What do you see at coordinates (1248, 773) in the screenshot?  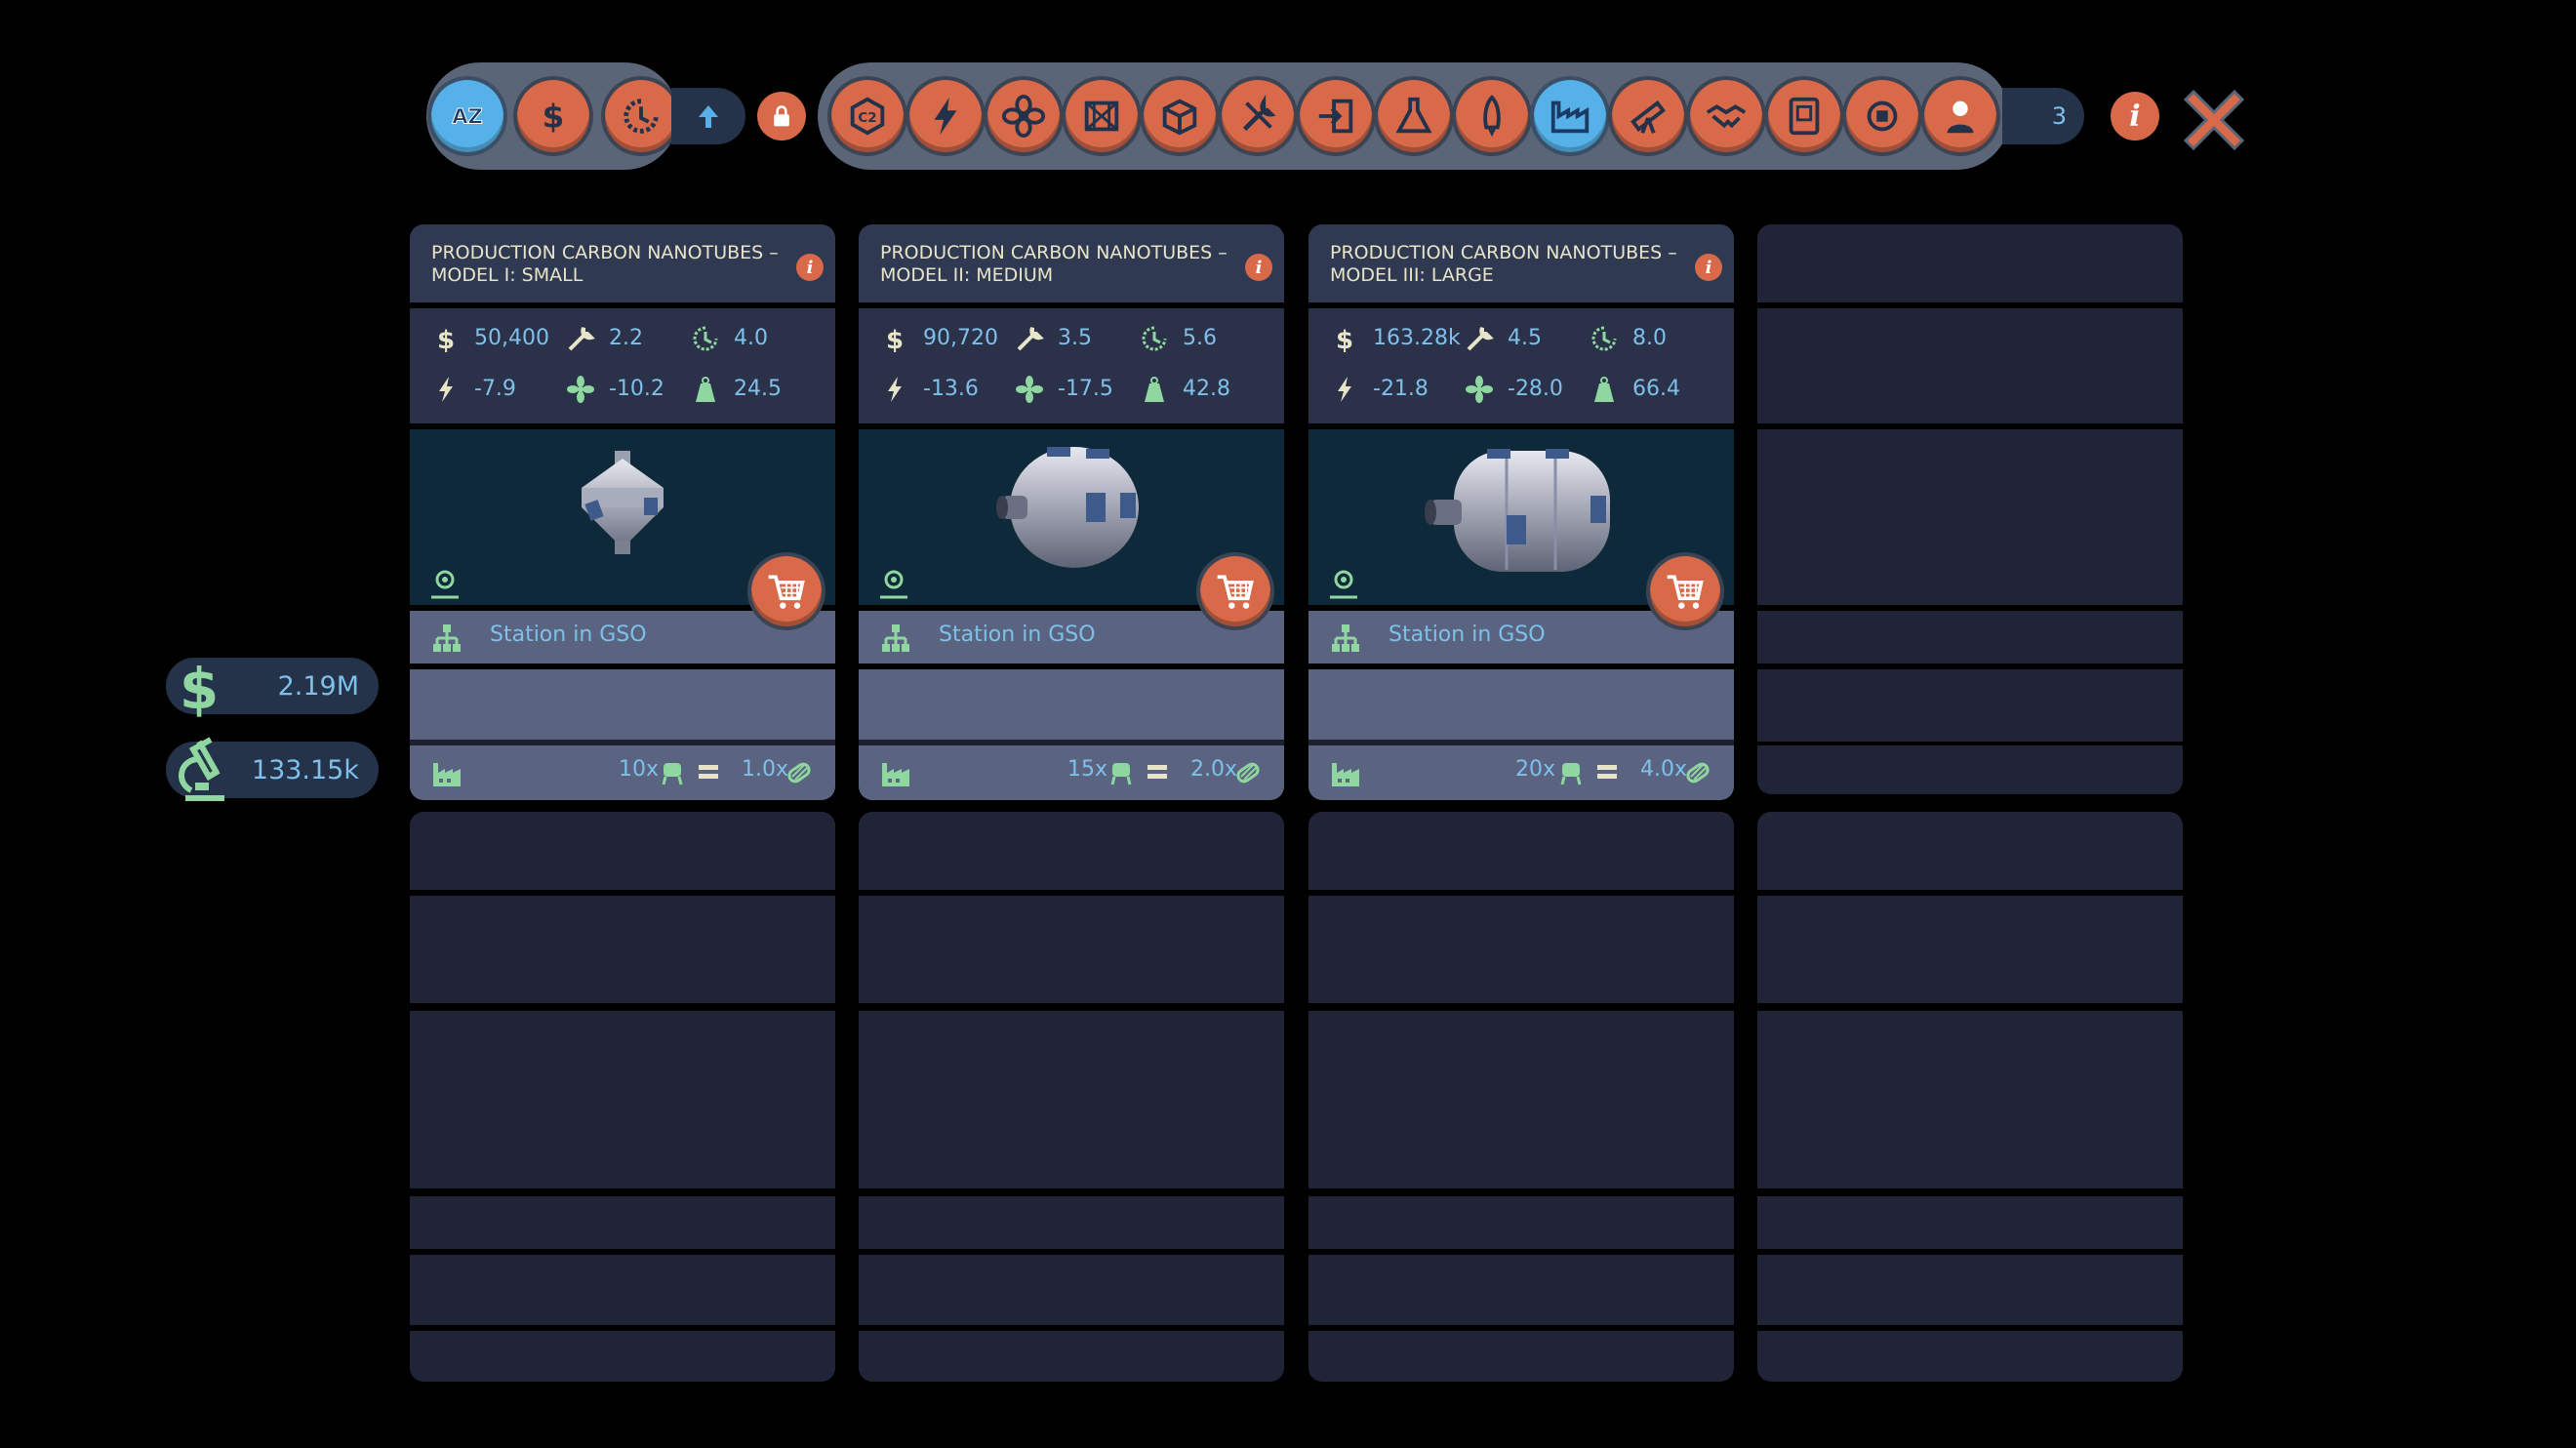 I see `nanotube-icon` at bounding box center [1248, 773].